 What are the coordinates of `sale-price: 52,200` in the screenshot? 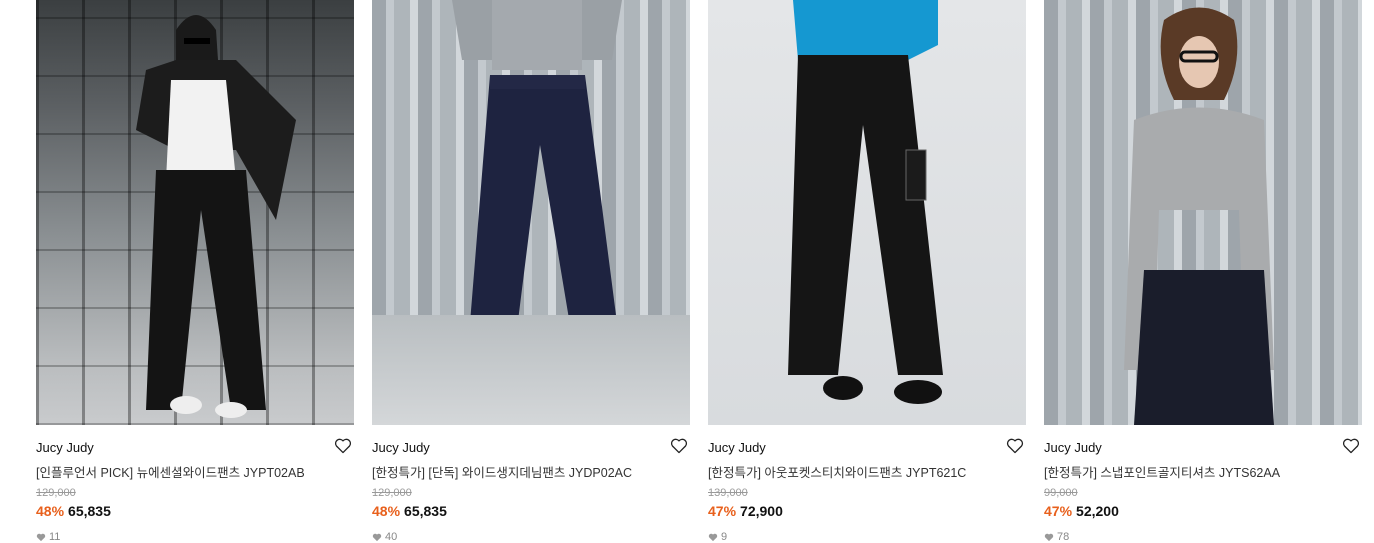 It's located at (1097, 511).